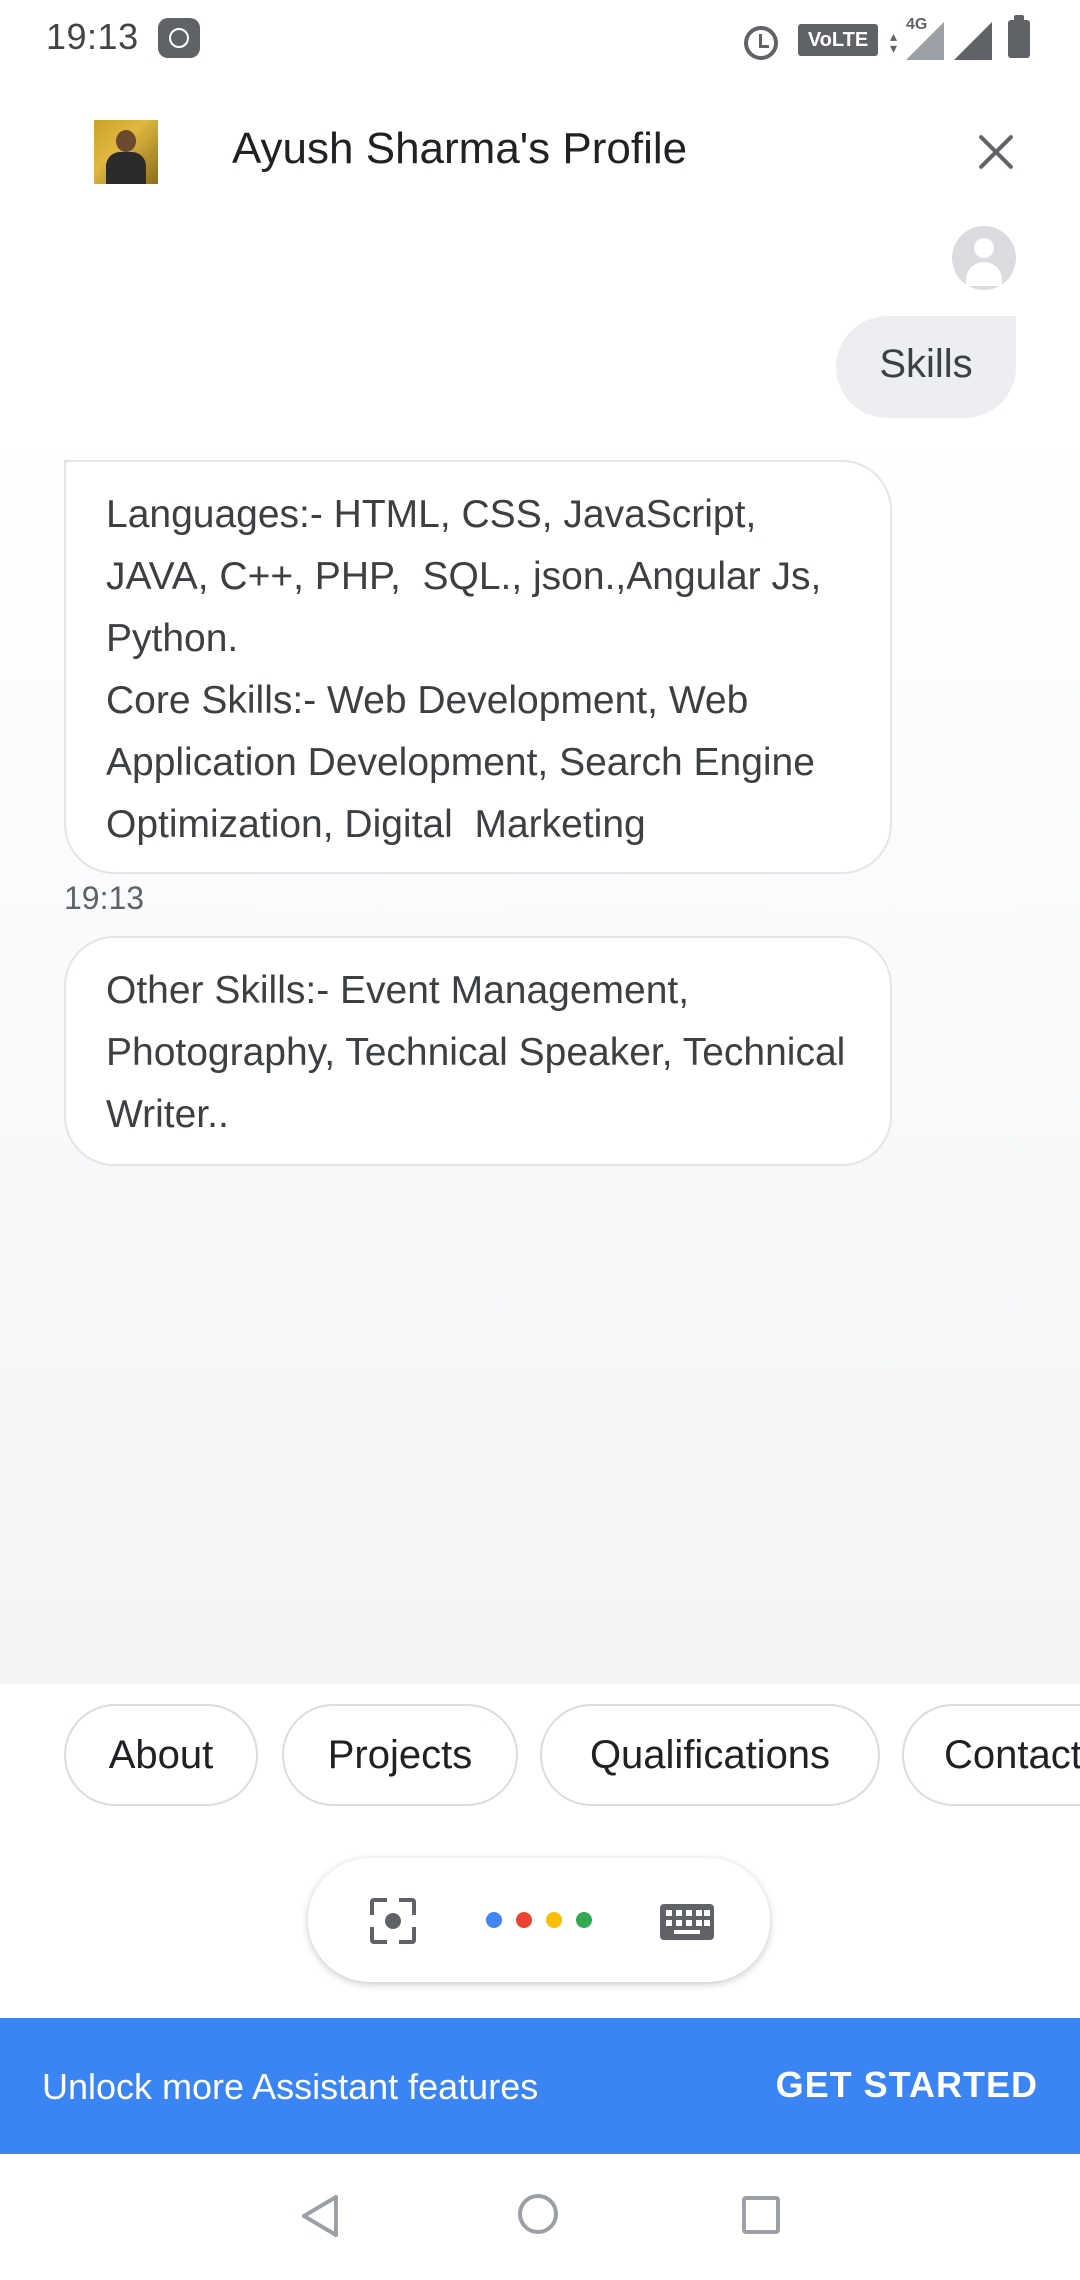 The height and width of the screenshot is (2280, 1080). I want to click on chip-projects: Projects, so click(400, 1755).